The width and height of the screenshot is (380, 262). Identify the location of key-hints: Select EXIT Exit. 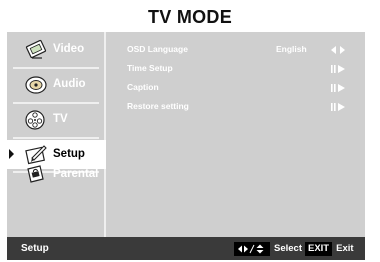
(295, 248).